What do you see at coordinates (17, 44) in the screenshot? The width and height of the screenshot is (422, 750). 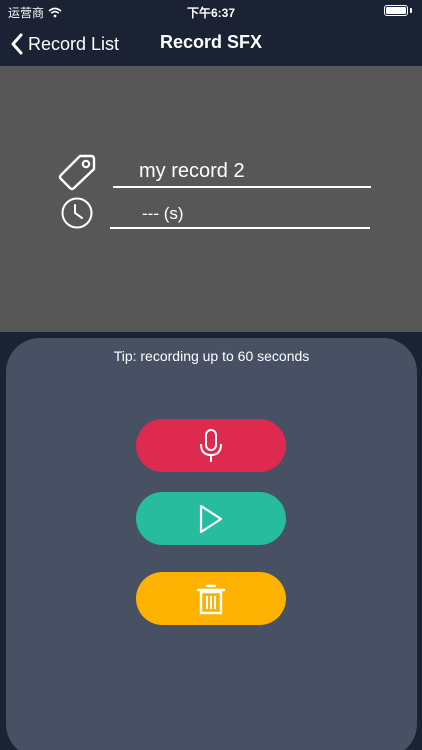 I see `chevron-left-icon` at bounding box center [17, 44].